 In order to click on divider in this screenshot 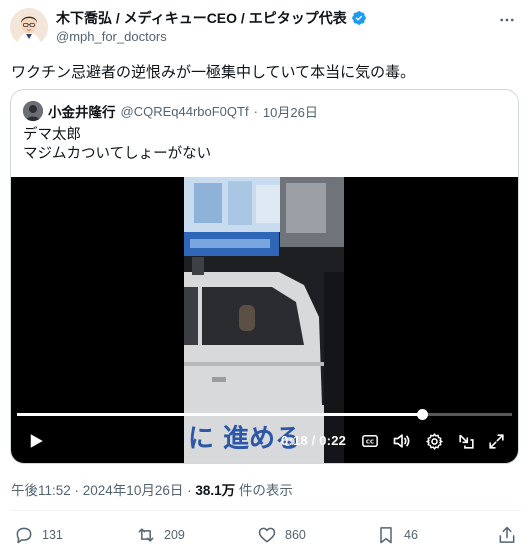, I will do `click(265, 510)`.